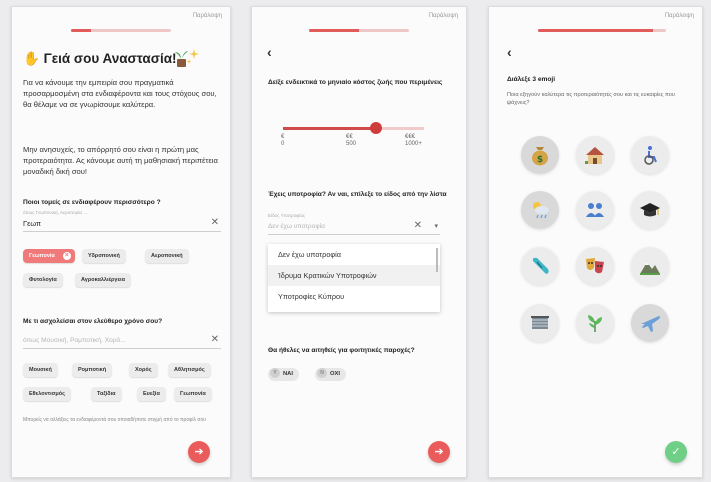  I want to click on greeting-heading: ✋ Γειά σου Αναστασία!, so click(100, 59).